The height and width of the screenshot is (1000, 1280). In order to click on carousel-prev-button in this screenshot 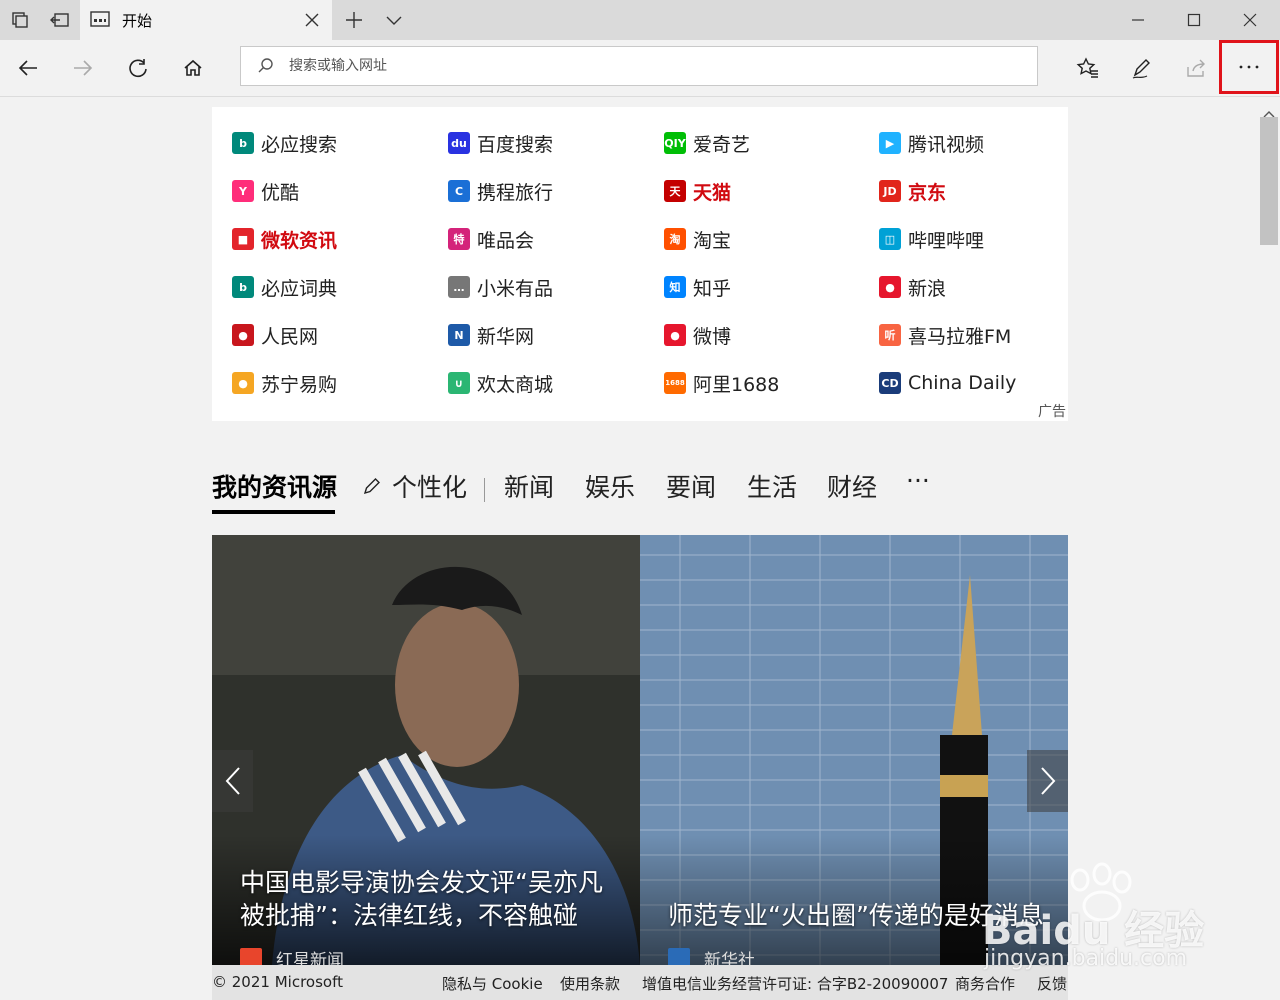, I will do `click(232, 781)`.